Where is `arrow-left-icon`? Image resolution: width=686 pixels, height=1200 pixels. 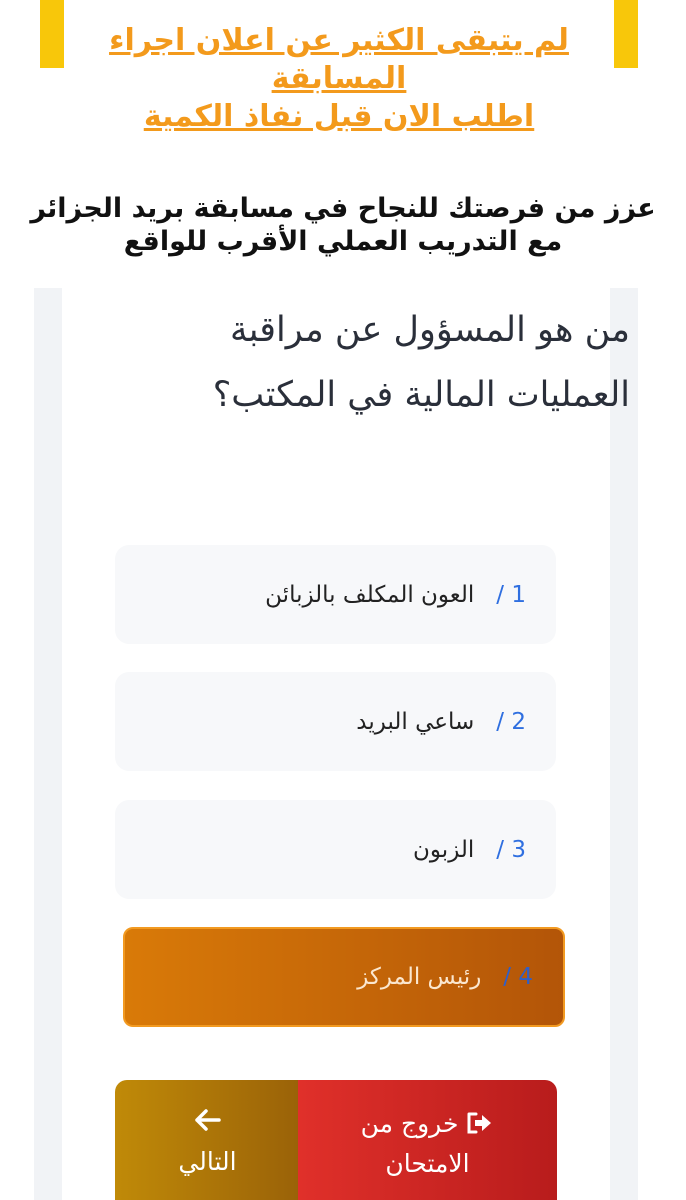 arrow-left-icon is located at coordinates (207, 1120).